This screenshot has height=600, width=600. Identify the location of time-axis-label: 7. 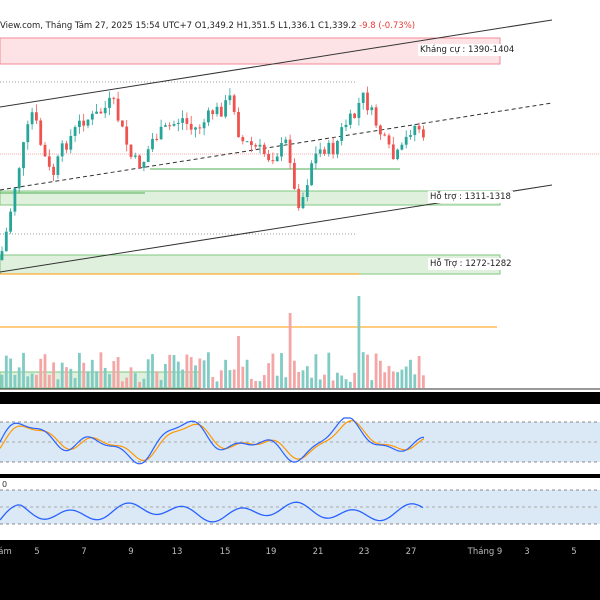
(84, 552).